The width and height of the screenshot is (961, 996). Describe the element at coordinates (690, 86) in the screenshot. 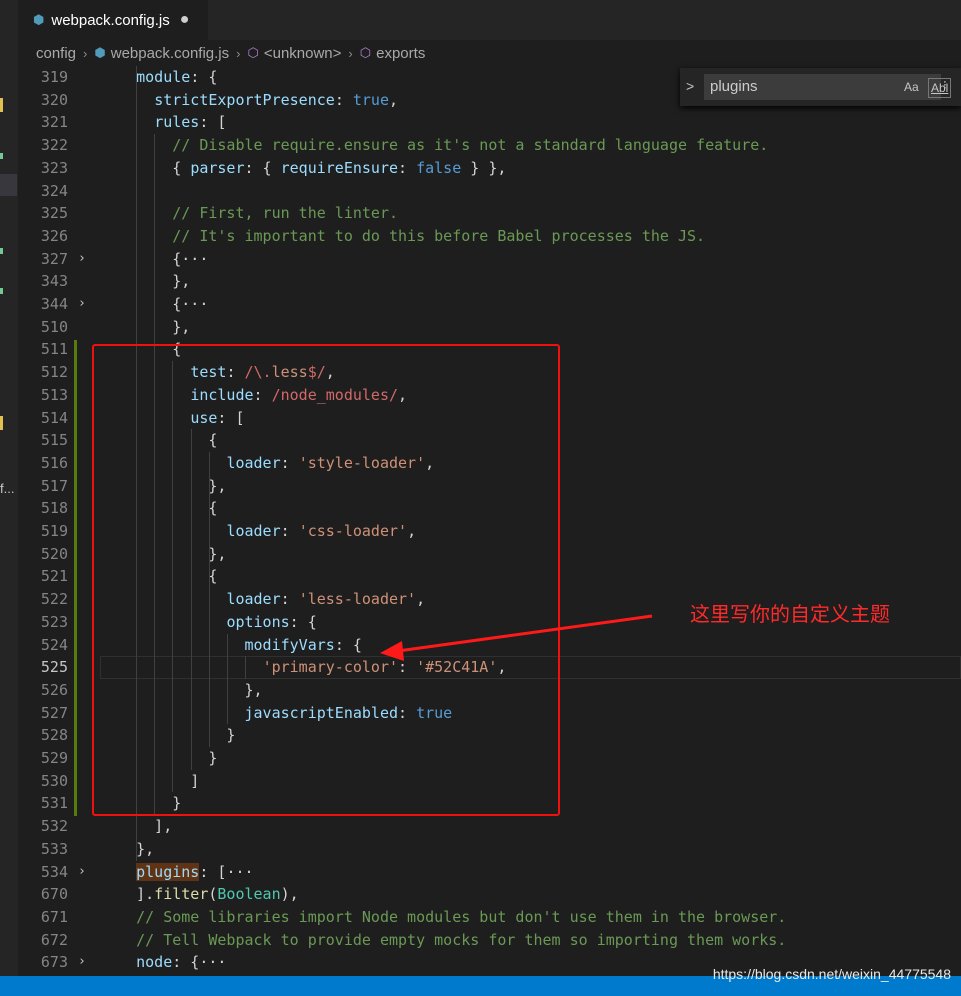

I see `chevron-right-icon: >` at that location.